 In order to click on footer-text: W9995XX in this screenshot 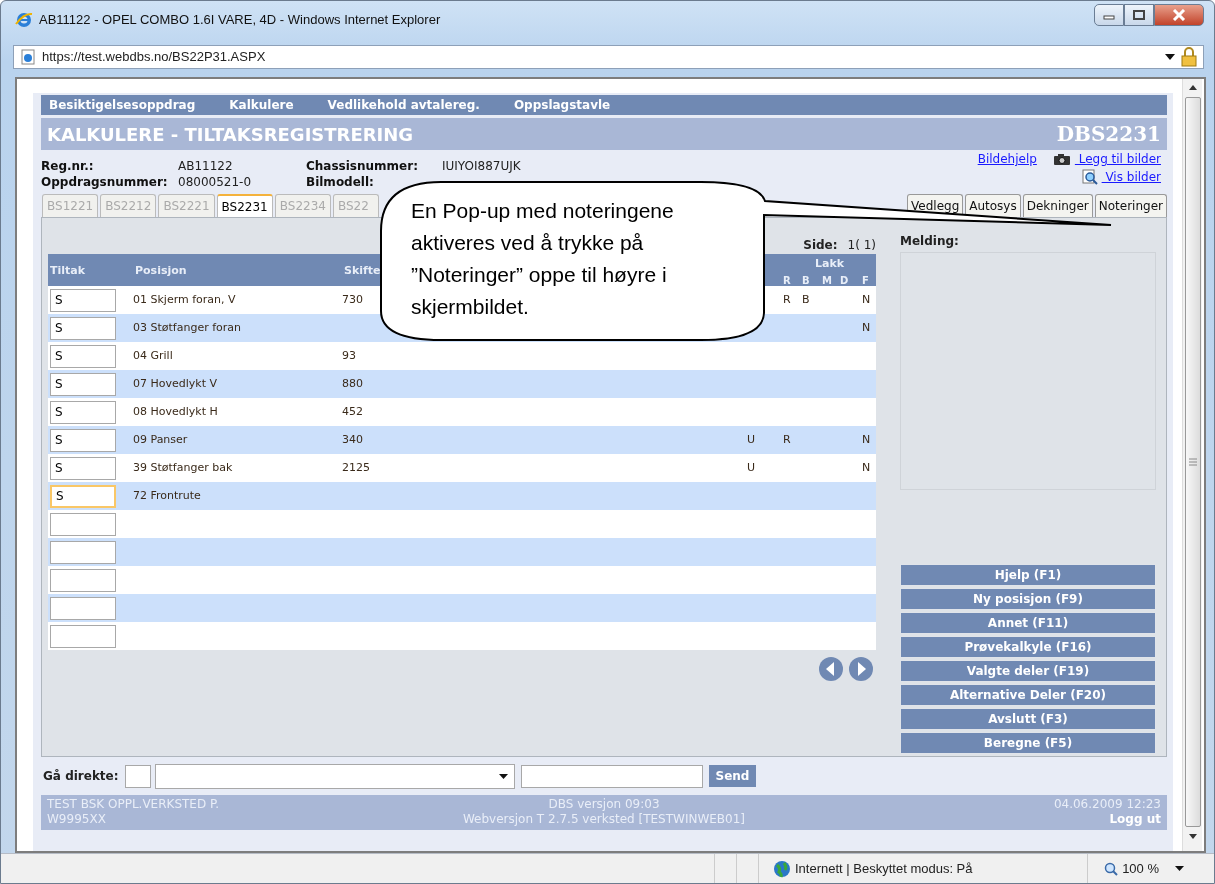, I will do `click(77, 819)`.